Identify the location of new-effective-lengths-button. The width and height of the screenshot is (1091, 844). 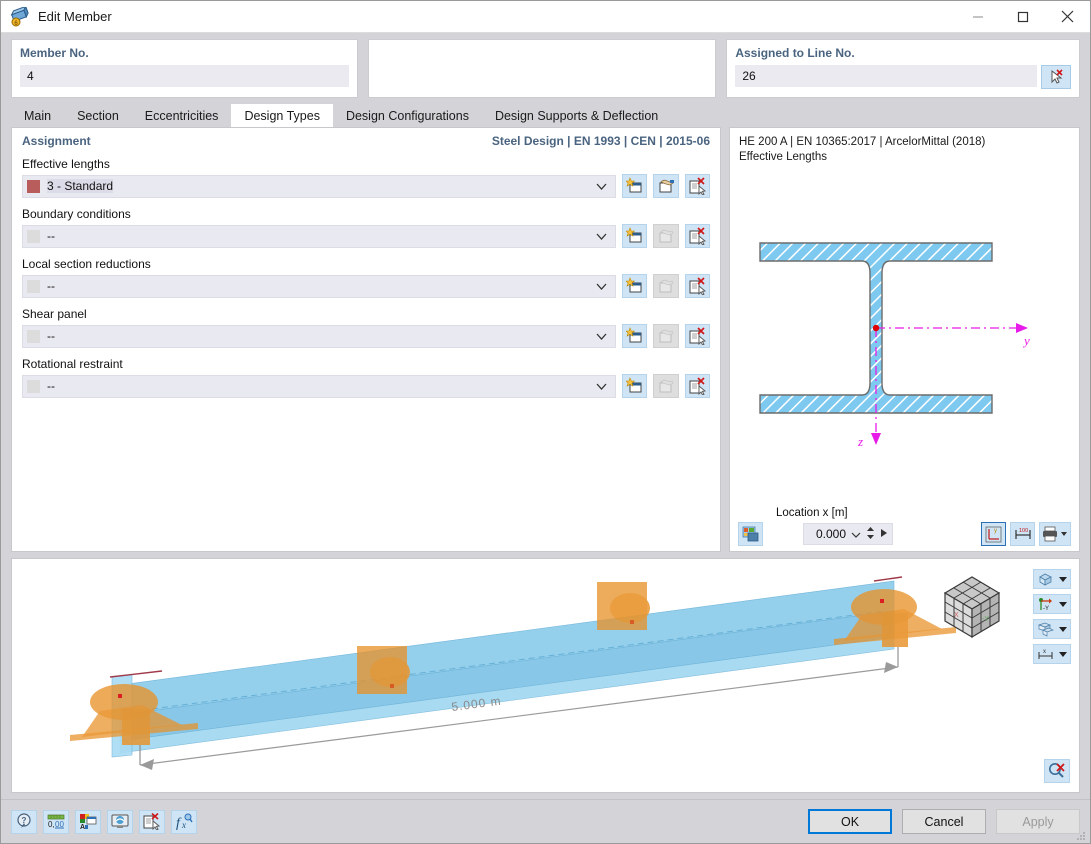
(635, 186).